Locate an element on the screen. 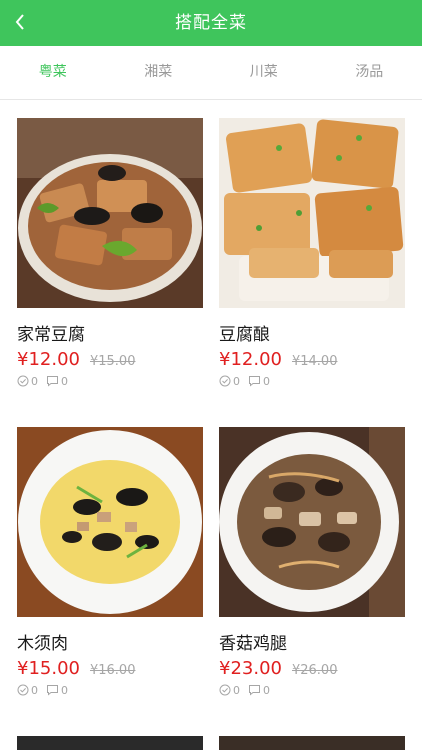  tab-yue: 粤菜 is located at coordinates (53, 72).